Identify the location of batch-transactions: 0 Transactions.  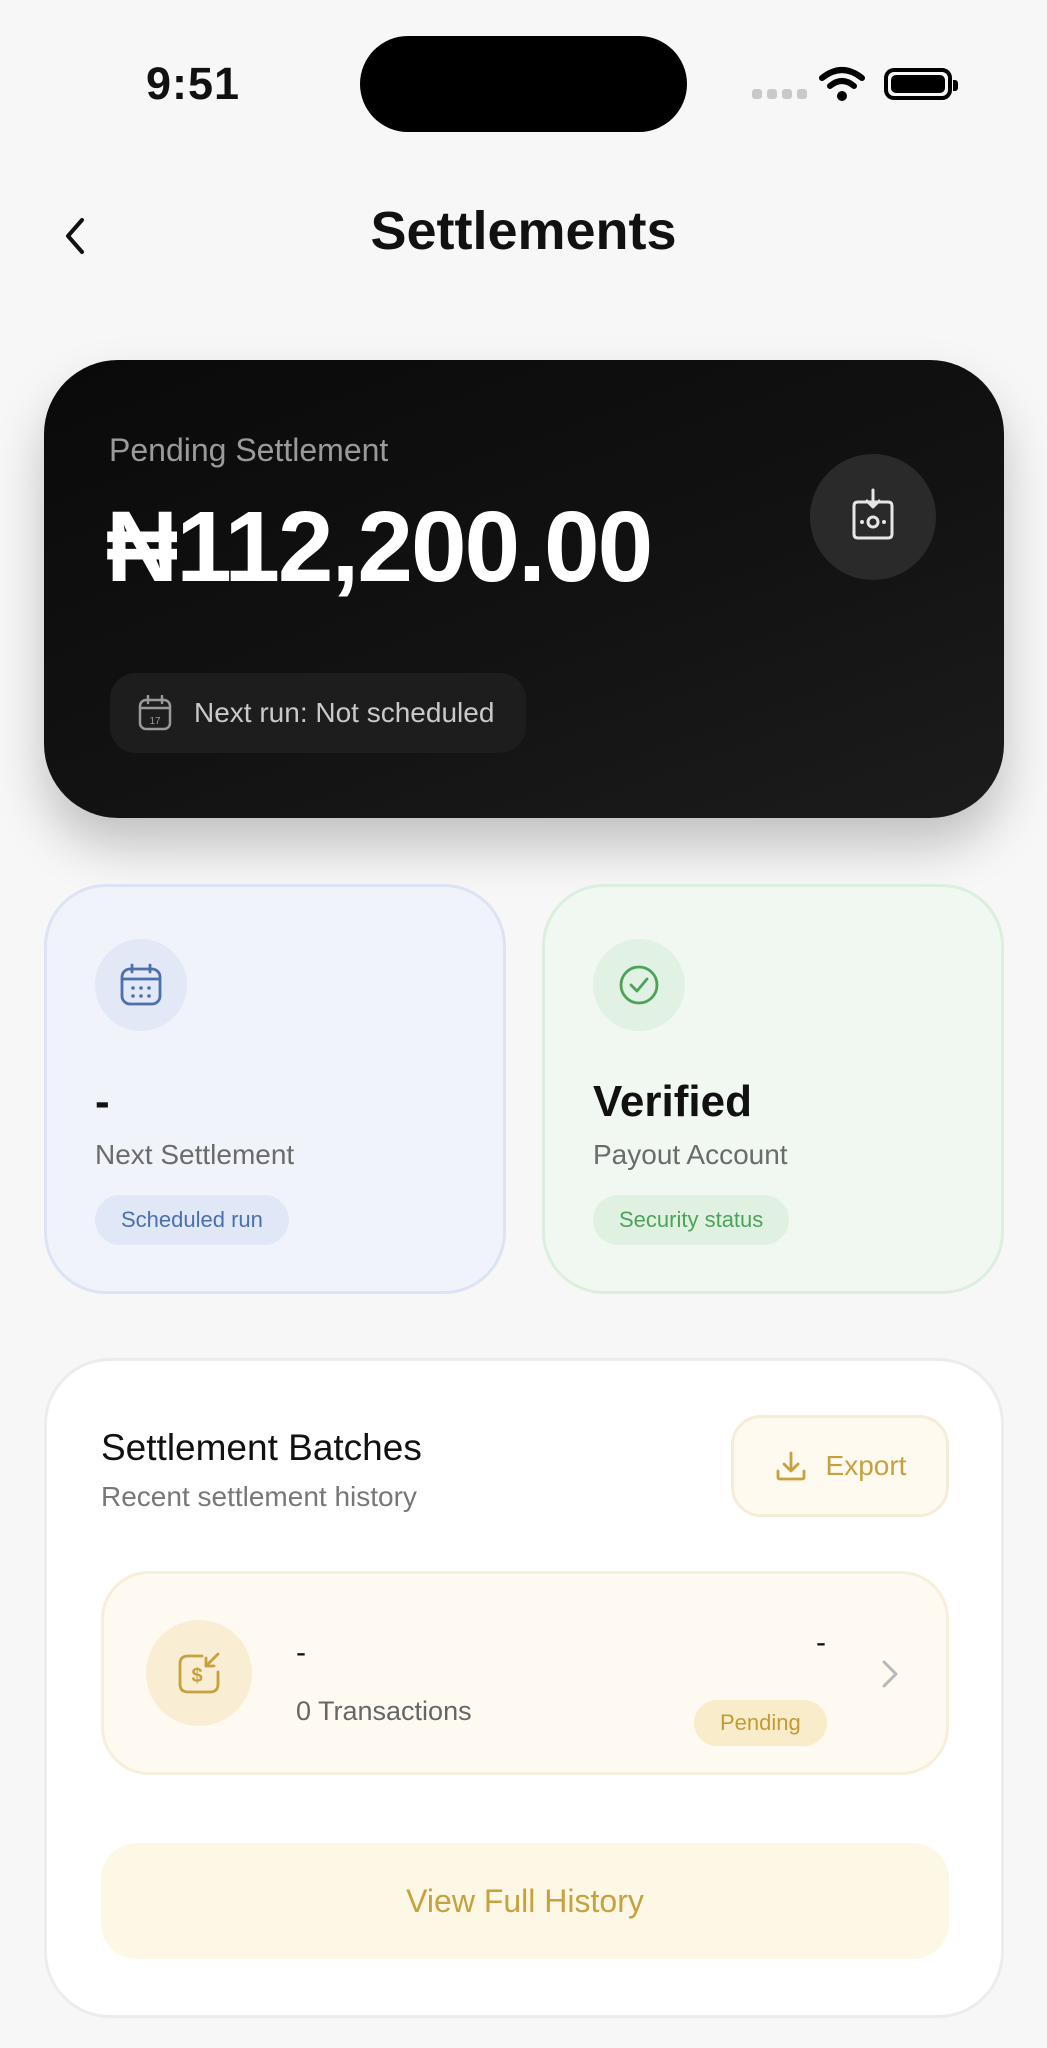
(384, 1711).